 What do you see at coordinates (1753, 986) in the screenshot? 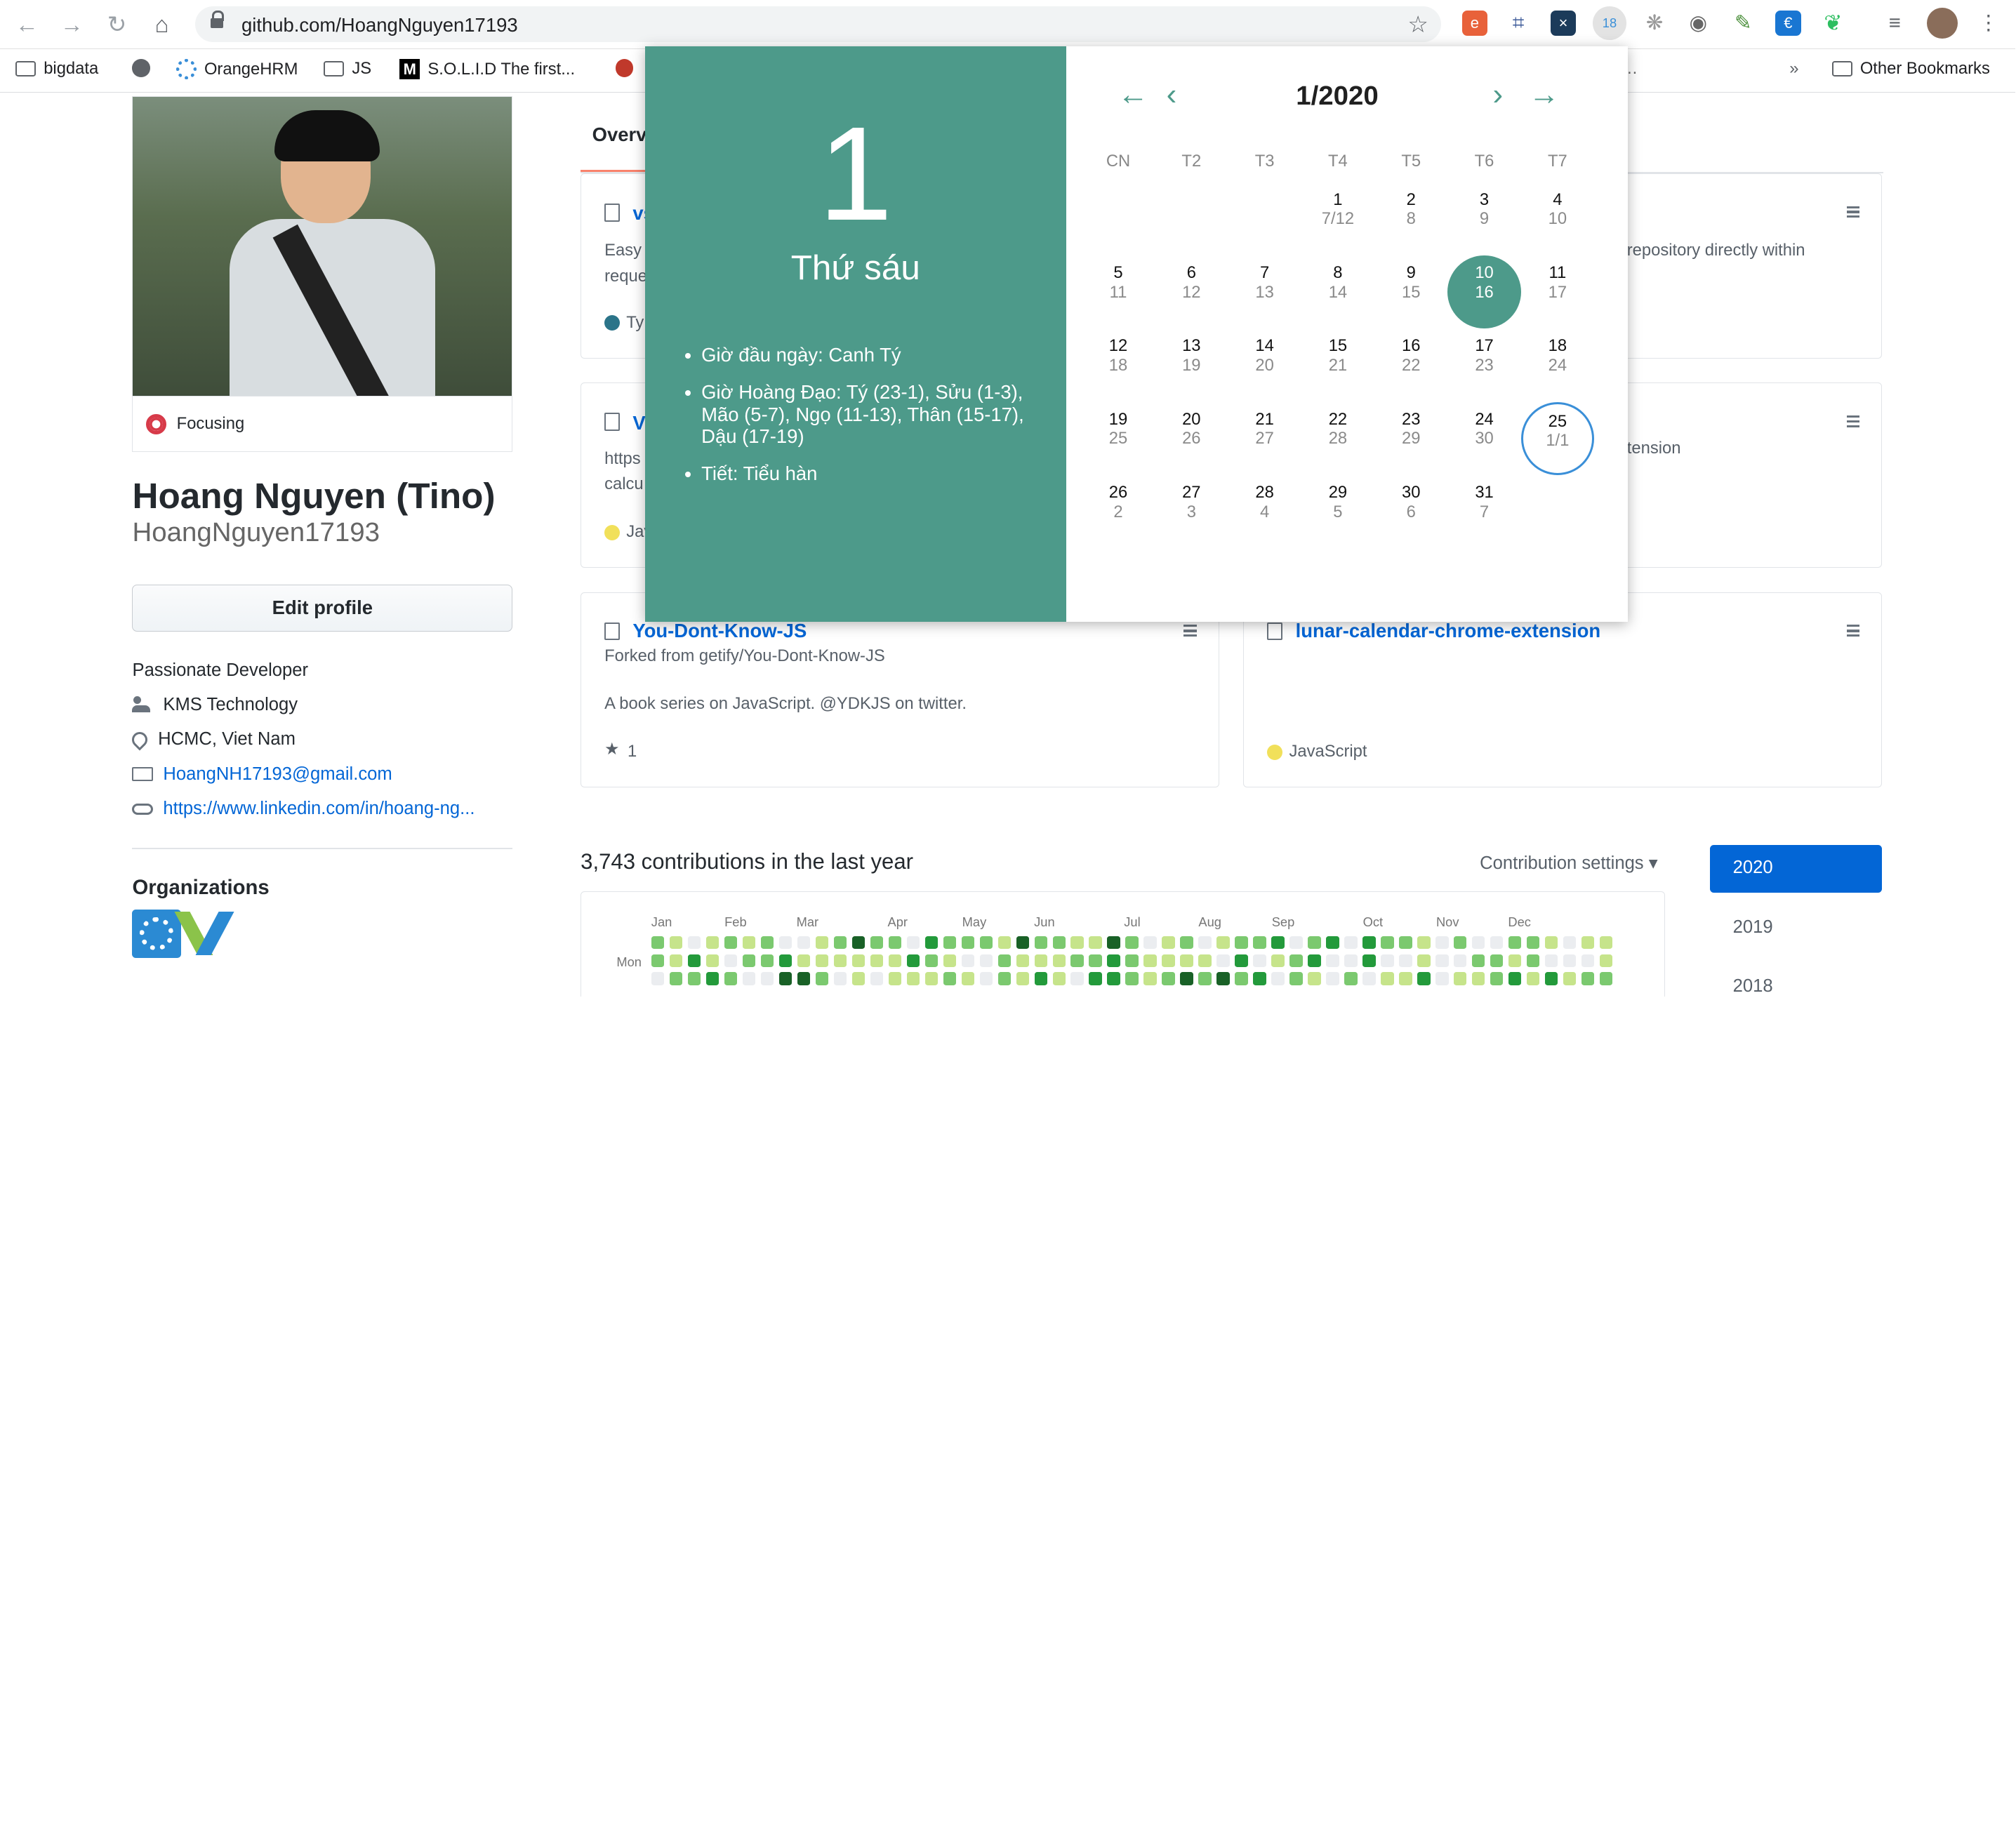
I see `year-2018-link: 2018` at bounding box center [1753, 986].